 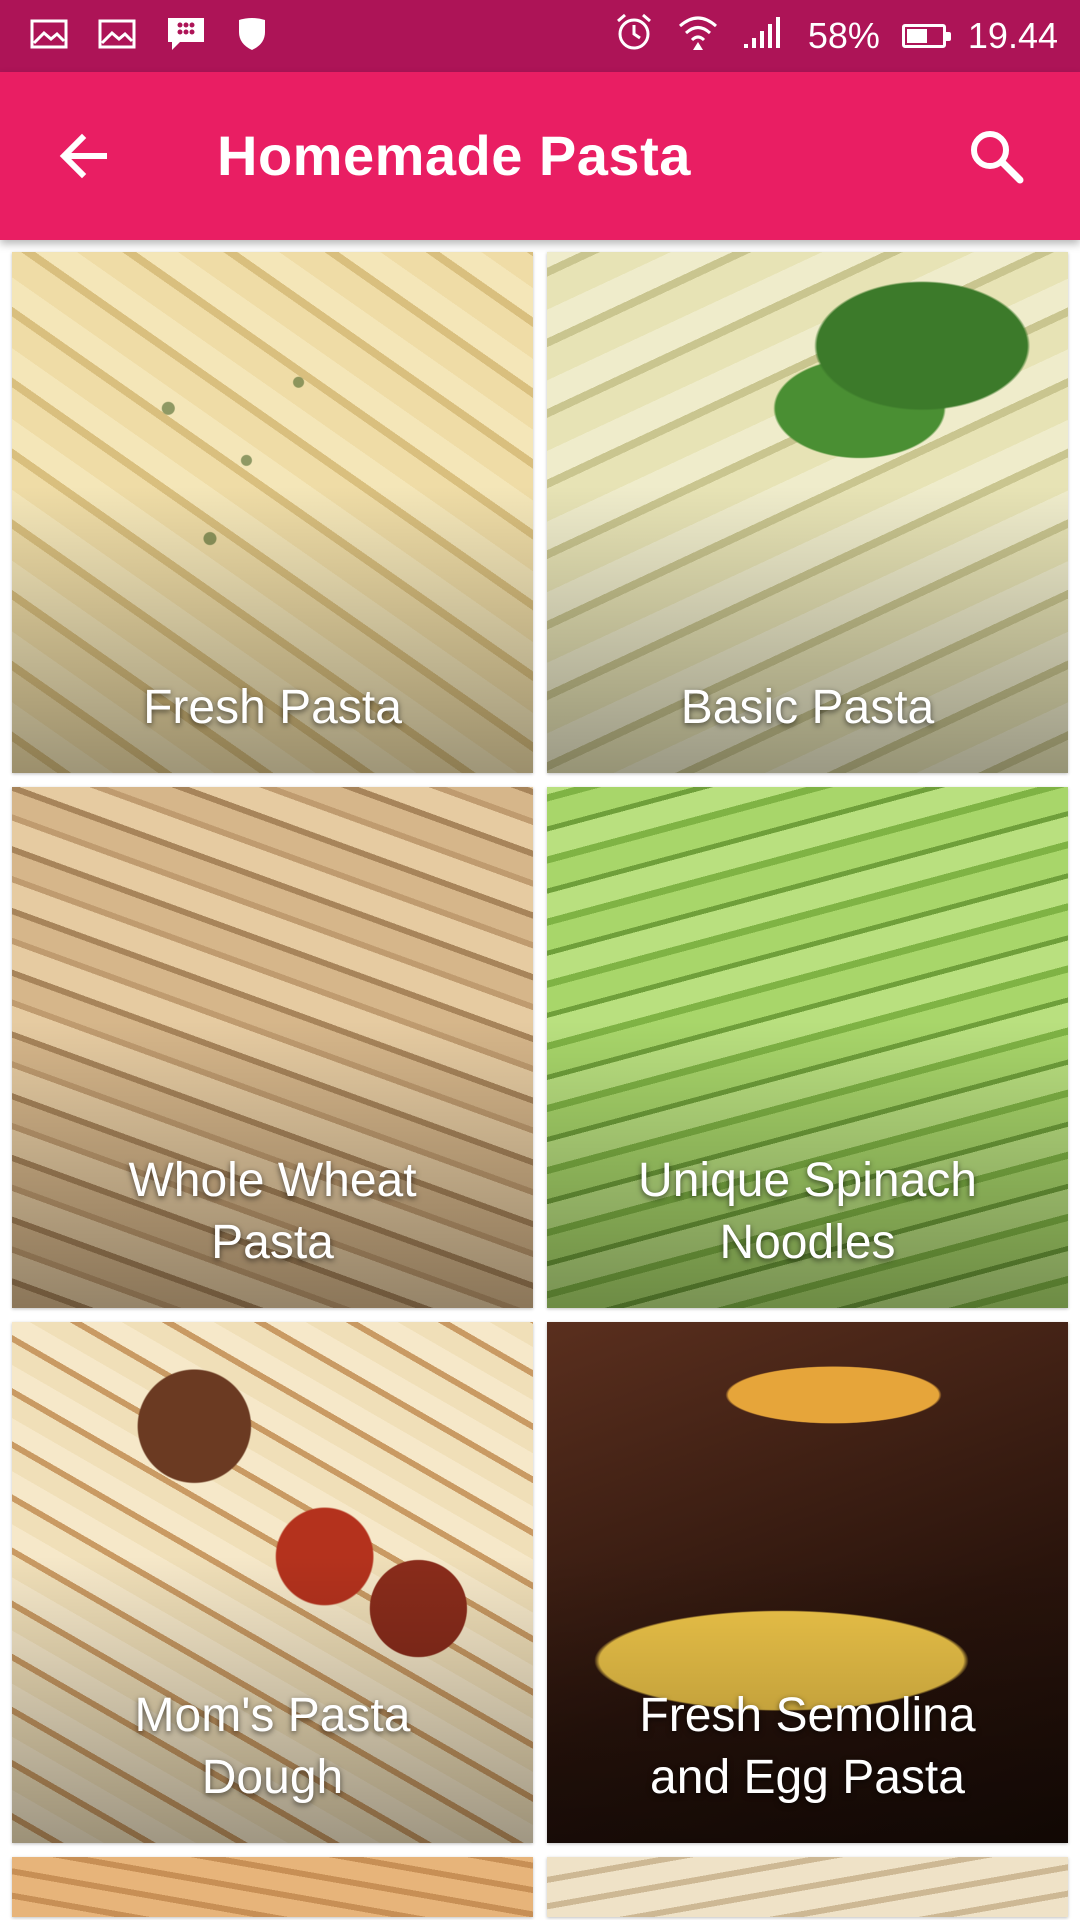 What do you see at coordinates (272, 1047) in the screenshot?
I see `recipe-card: Whole Wheat Pasta` at bounding box center [272, 1047].